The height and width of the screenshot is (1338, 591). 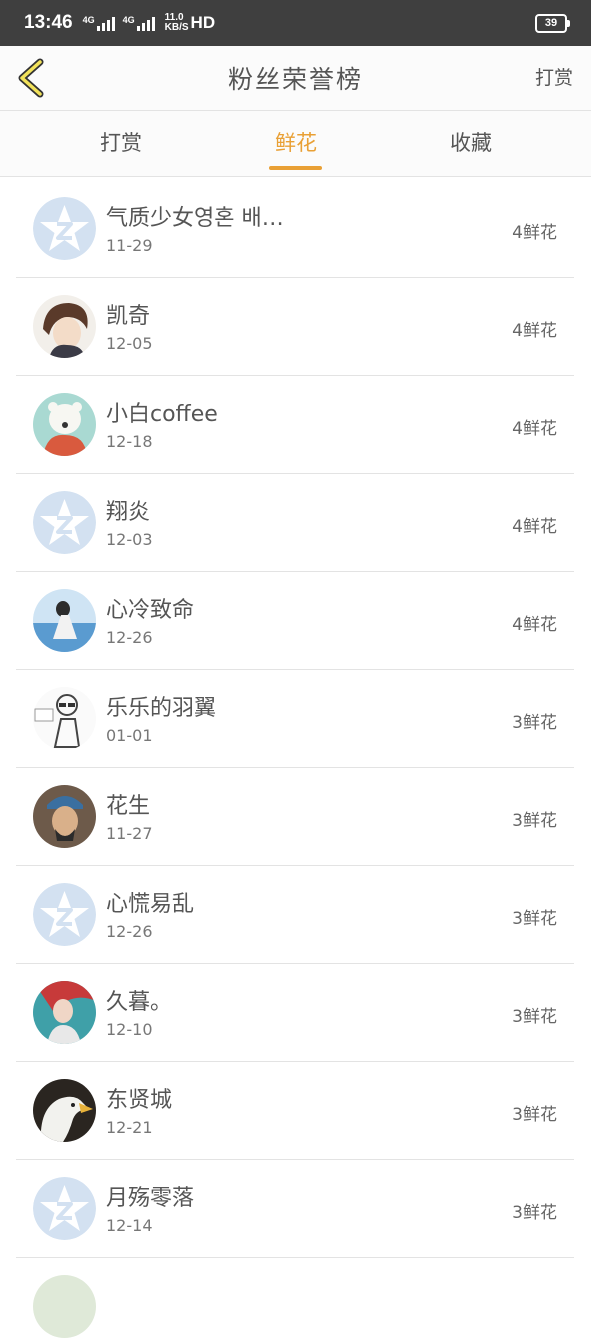 What do you see at coordinates (162, 414) in the screenshot?
I see `fan-name: 小白coffee` at bounding box center [162, 414].